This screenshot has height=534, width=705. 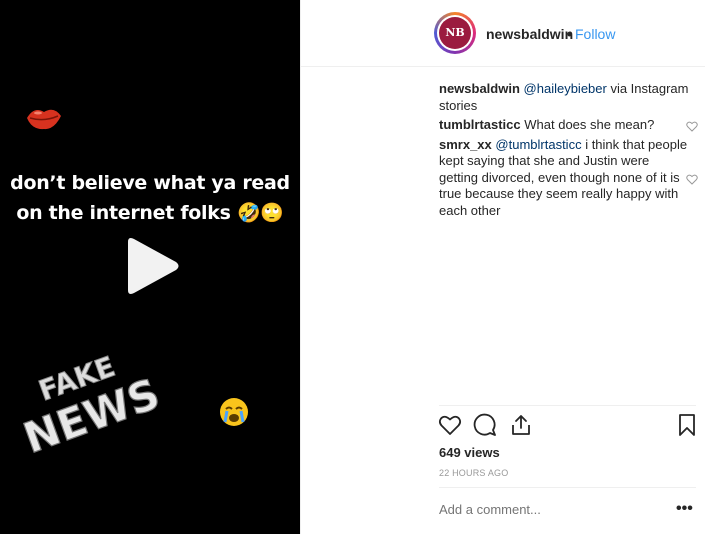 What do you see at coordinates (684, 509) in the screenshot?
I see `more-options-icon: •••` at bounding box center [684, 509].